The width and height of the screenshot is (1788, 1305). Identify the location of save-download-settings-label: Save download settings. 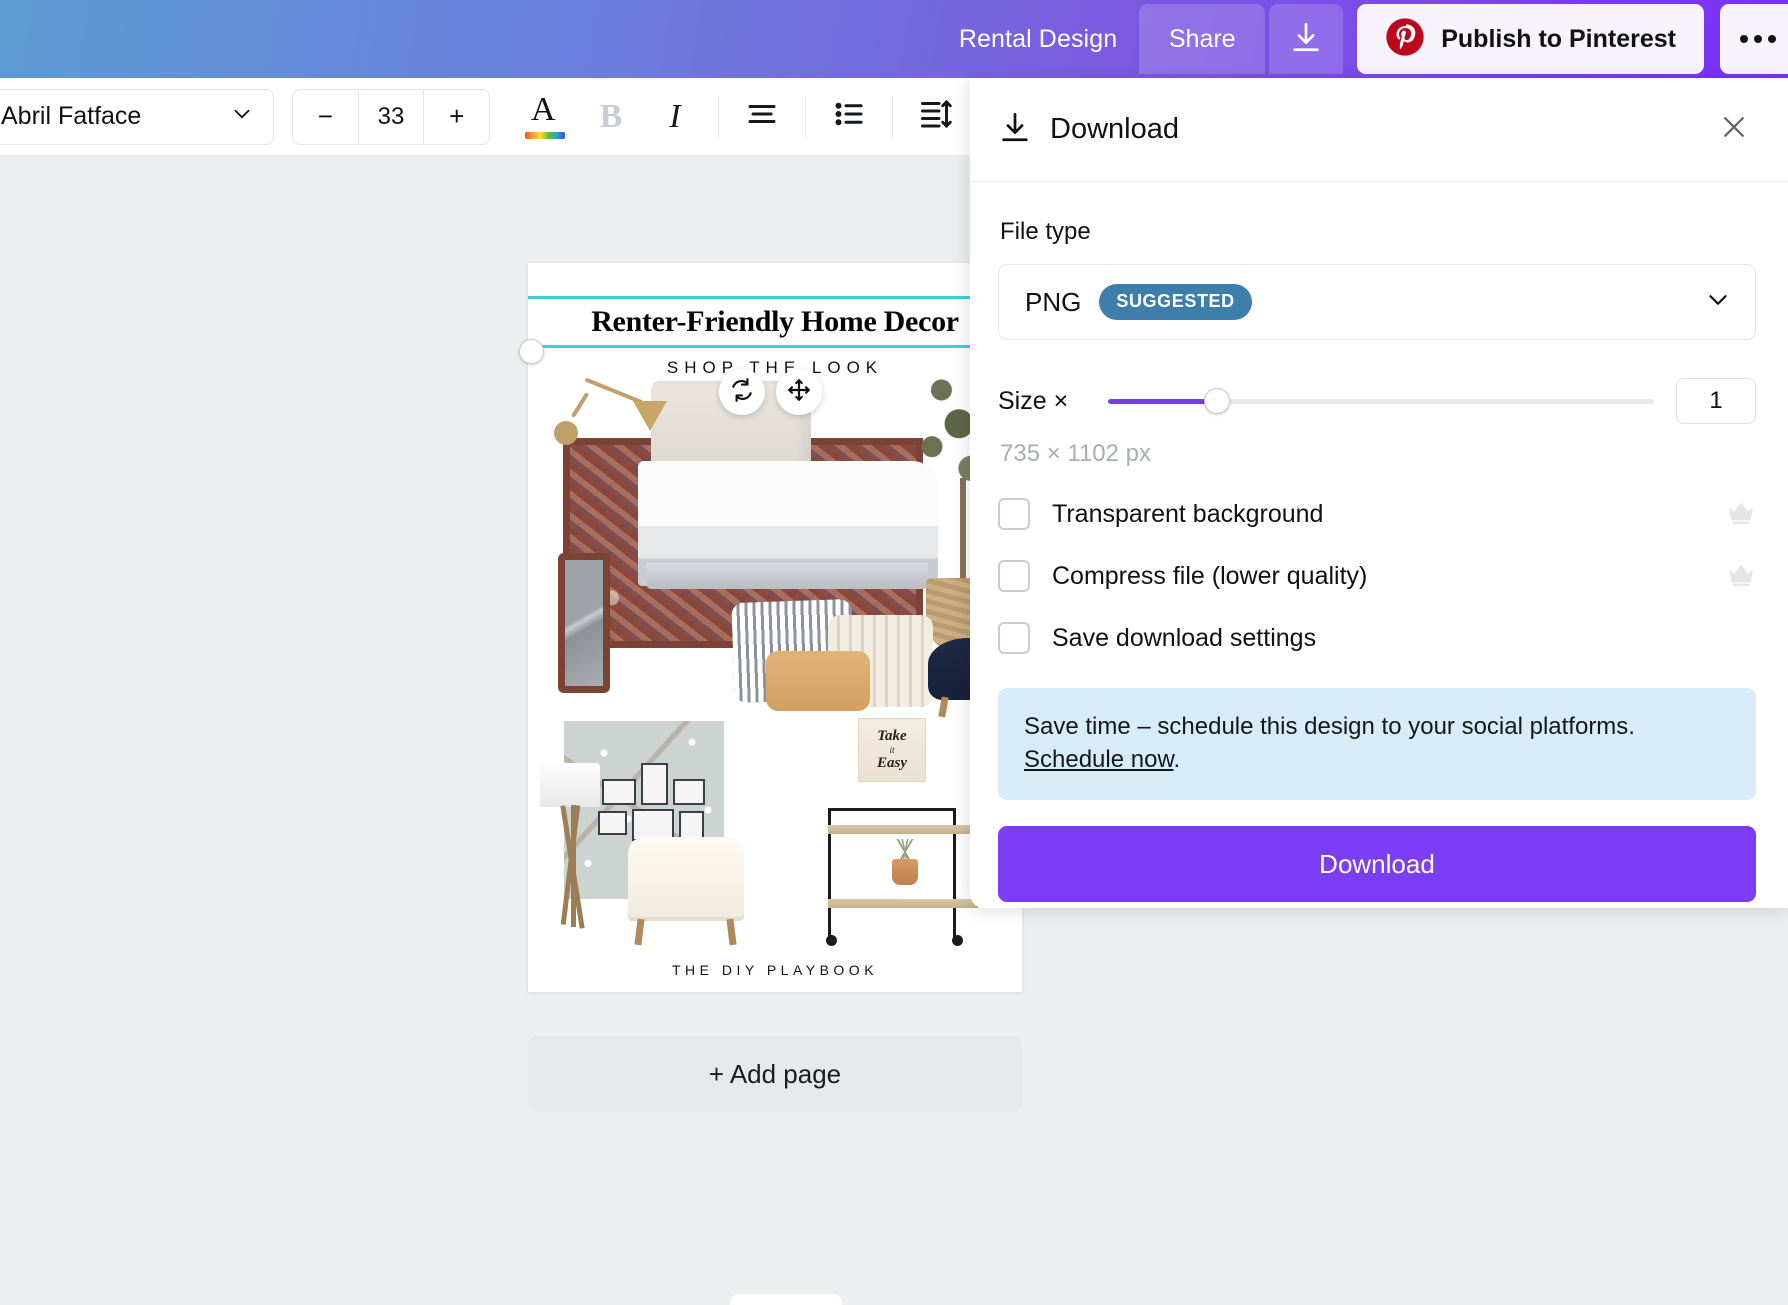
(1184, 637).